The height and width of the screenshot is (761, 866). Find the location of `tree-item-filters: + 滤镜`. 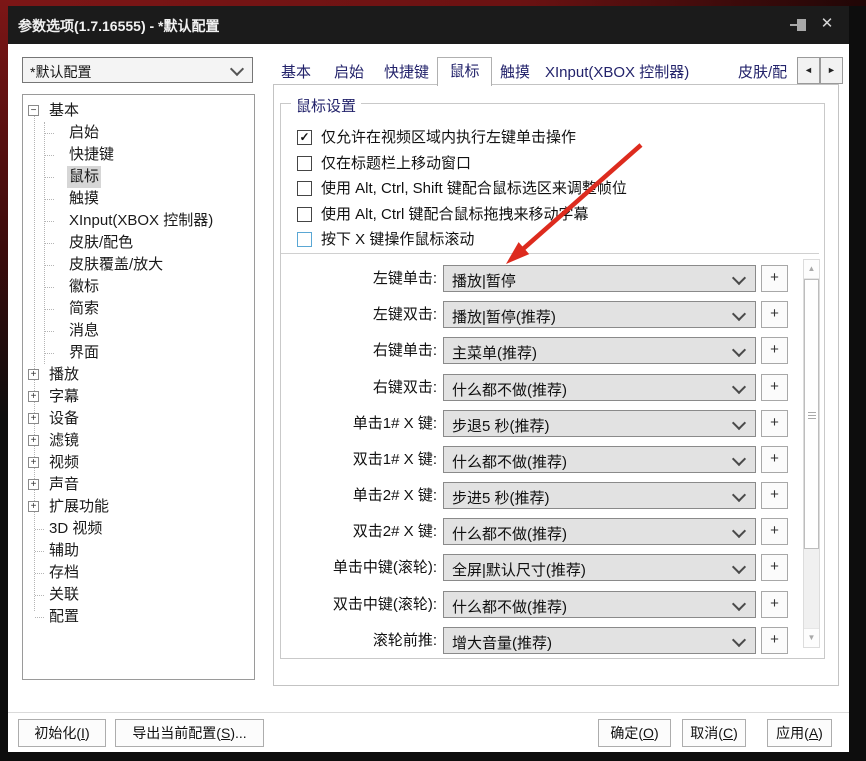

tree-item-filters: + 滤镜 is located at coordinates (138, 441).